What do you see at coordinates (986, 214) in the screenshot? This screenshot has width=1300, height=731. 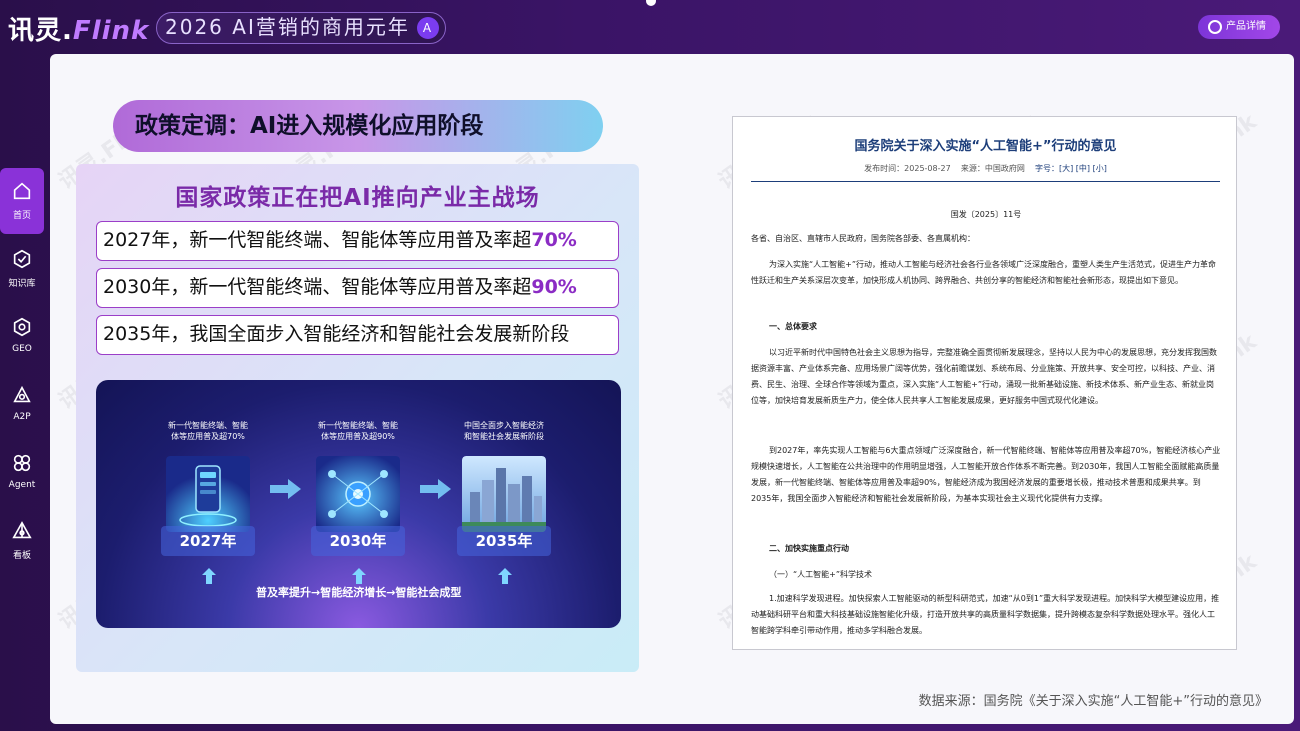 I see `document-number: 国发〔2025〕11号` at bounding box center [986, 214].